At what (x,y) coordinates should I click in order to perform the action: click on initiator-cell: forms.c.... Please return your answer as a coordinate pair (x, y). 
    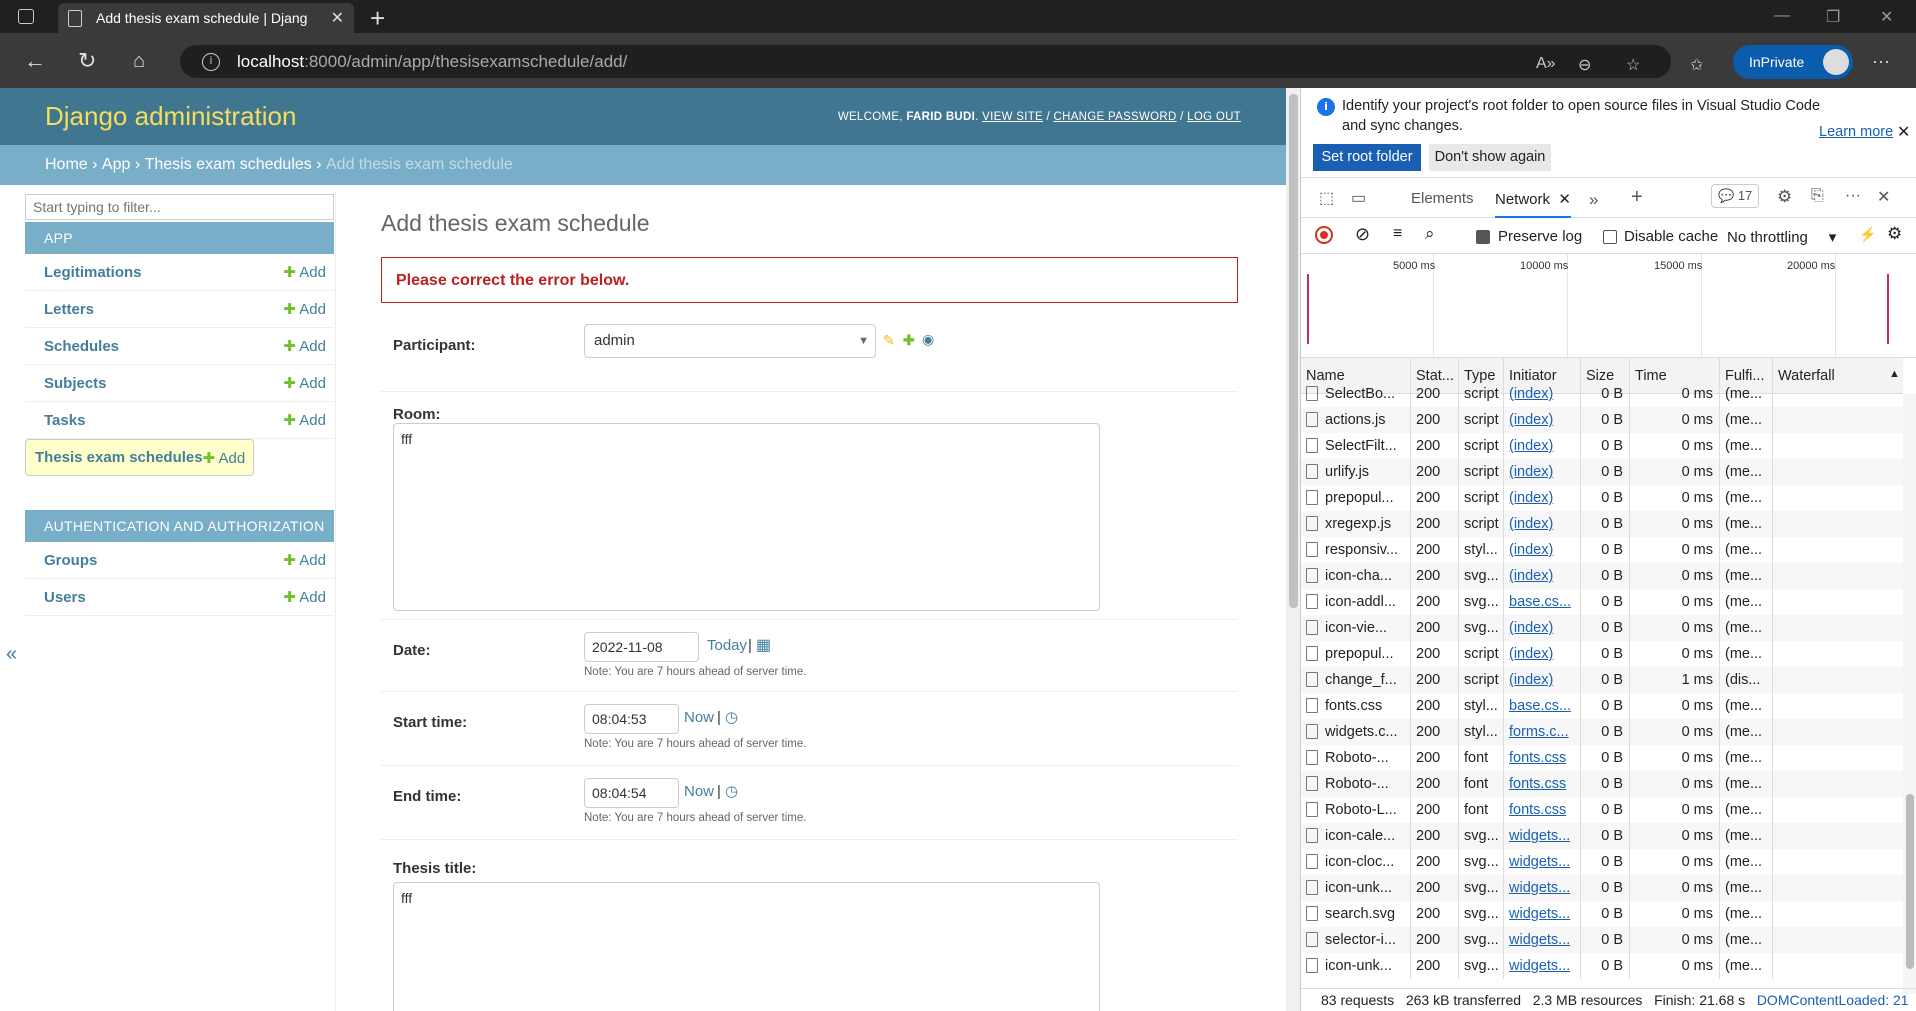
    Looking at the image, I should click on (1542, 732).